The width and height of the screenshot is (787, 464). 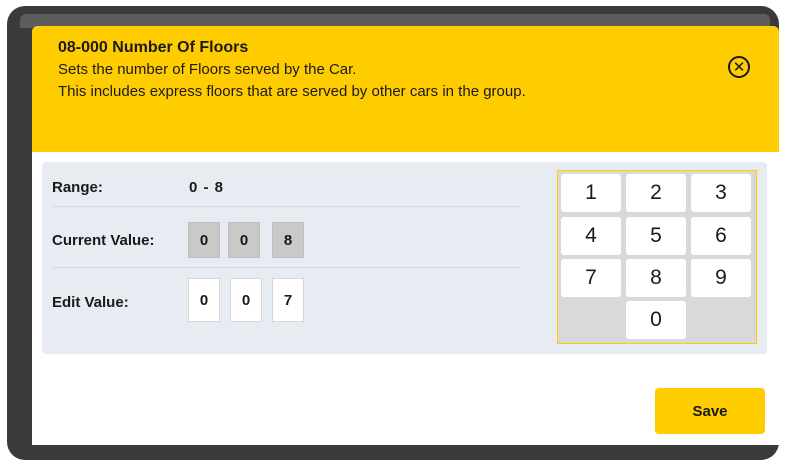 I want to click on close-icon: ✕, so click(x=739, y=67).